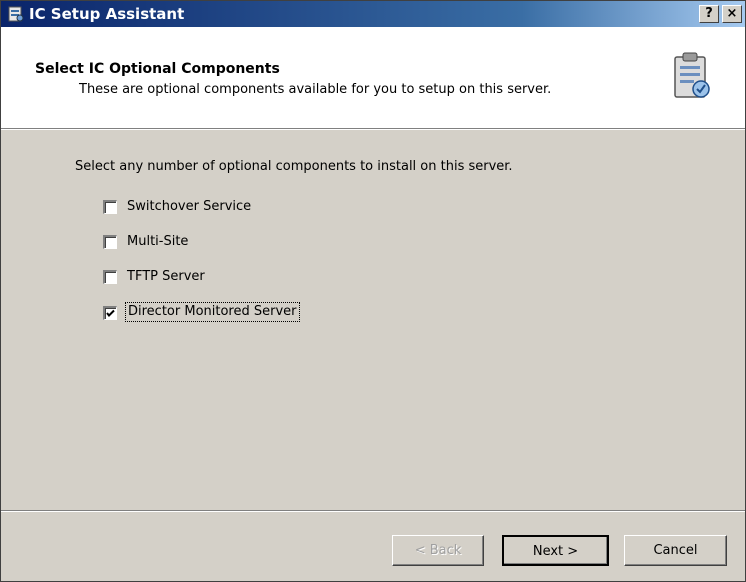  I want to click on option-label: Director Monitored Server, so click(212, 312).